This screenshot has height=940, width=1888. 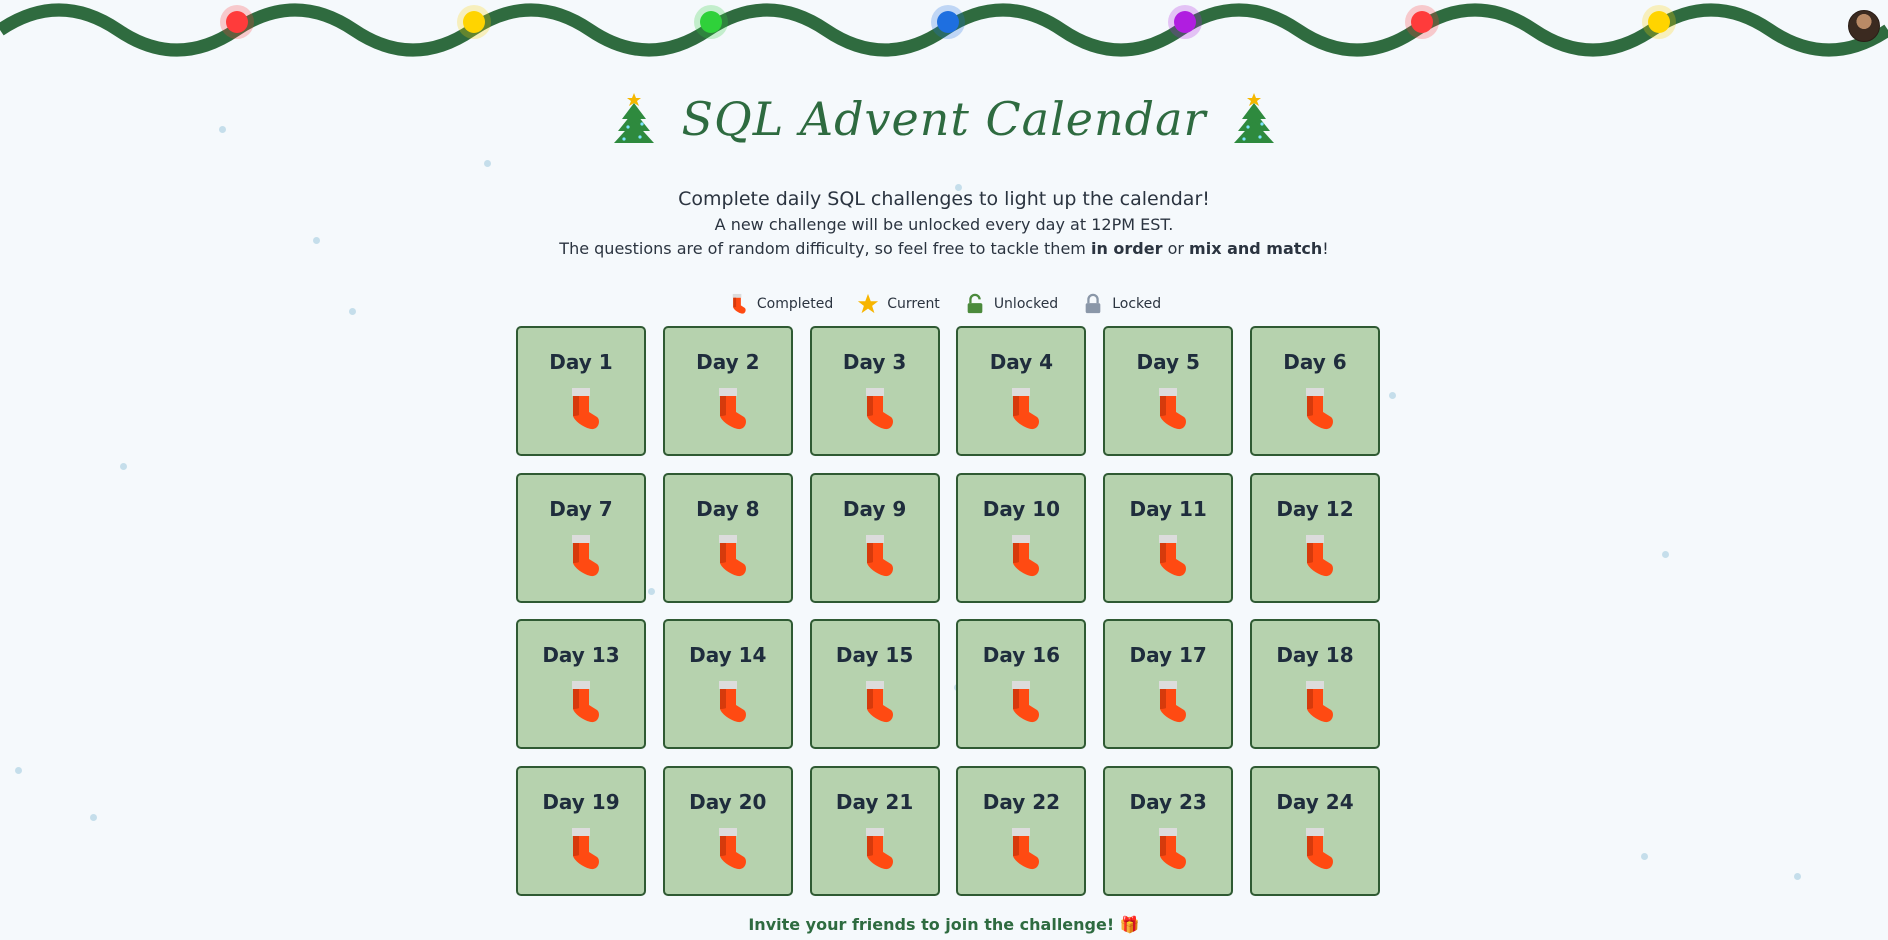 What do you see at coordinates (1315, 508) in the screenshot?
I see `day-label: Day 12` at bounding box center [1315, 508].